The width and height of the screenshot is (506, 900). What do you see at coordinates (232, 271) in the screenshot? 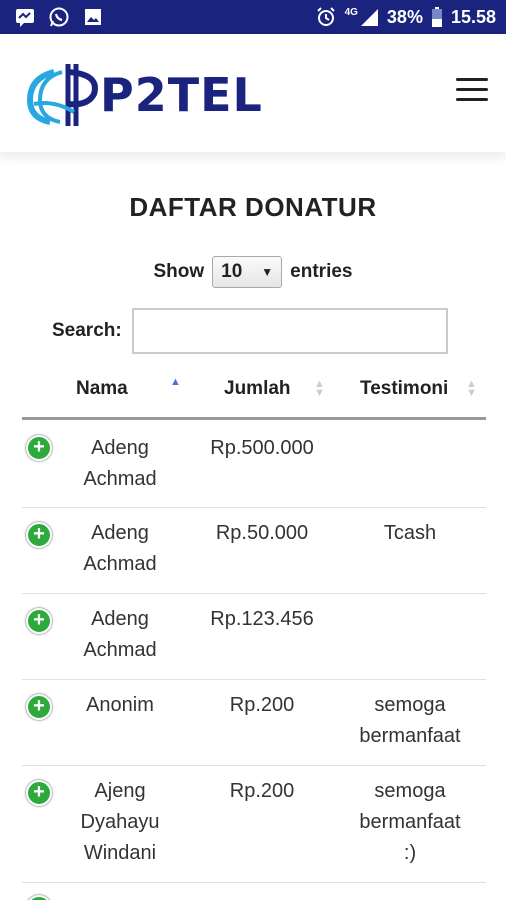
I see `entries-select-value: 10` at bounding box center [232, 271].